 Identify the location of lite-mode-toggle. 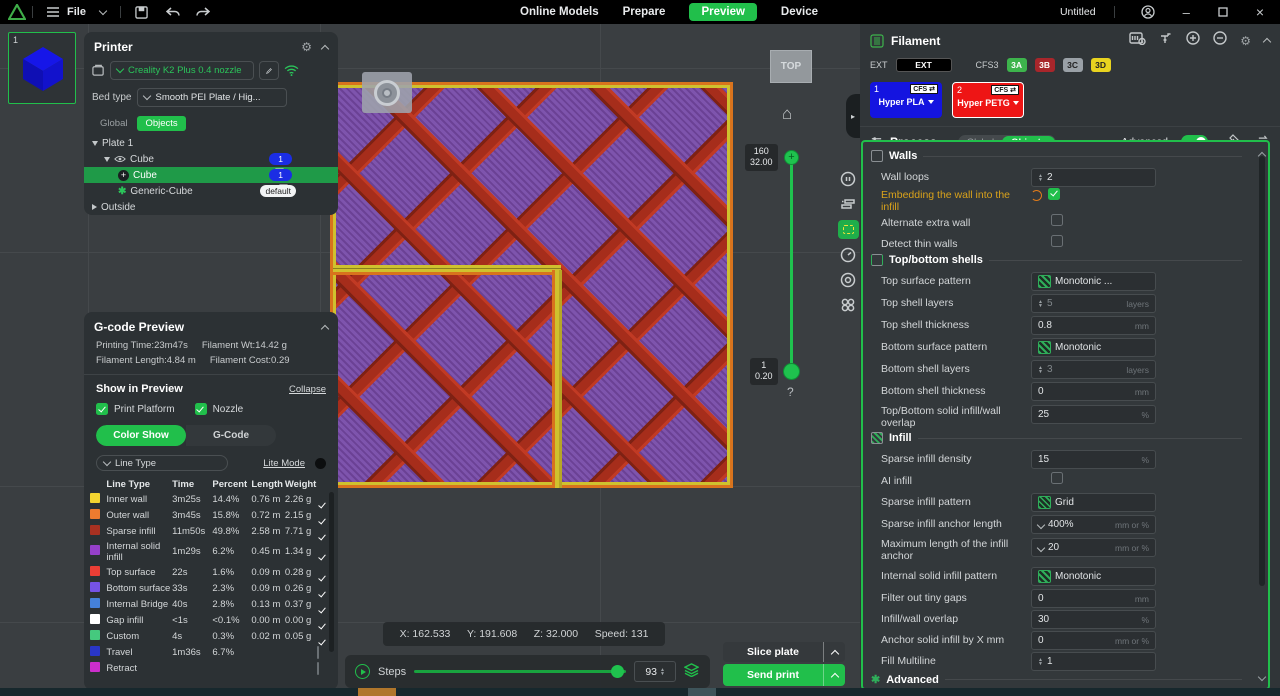
(320, 463).